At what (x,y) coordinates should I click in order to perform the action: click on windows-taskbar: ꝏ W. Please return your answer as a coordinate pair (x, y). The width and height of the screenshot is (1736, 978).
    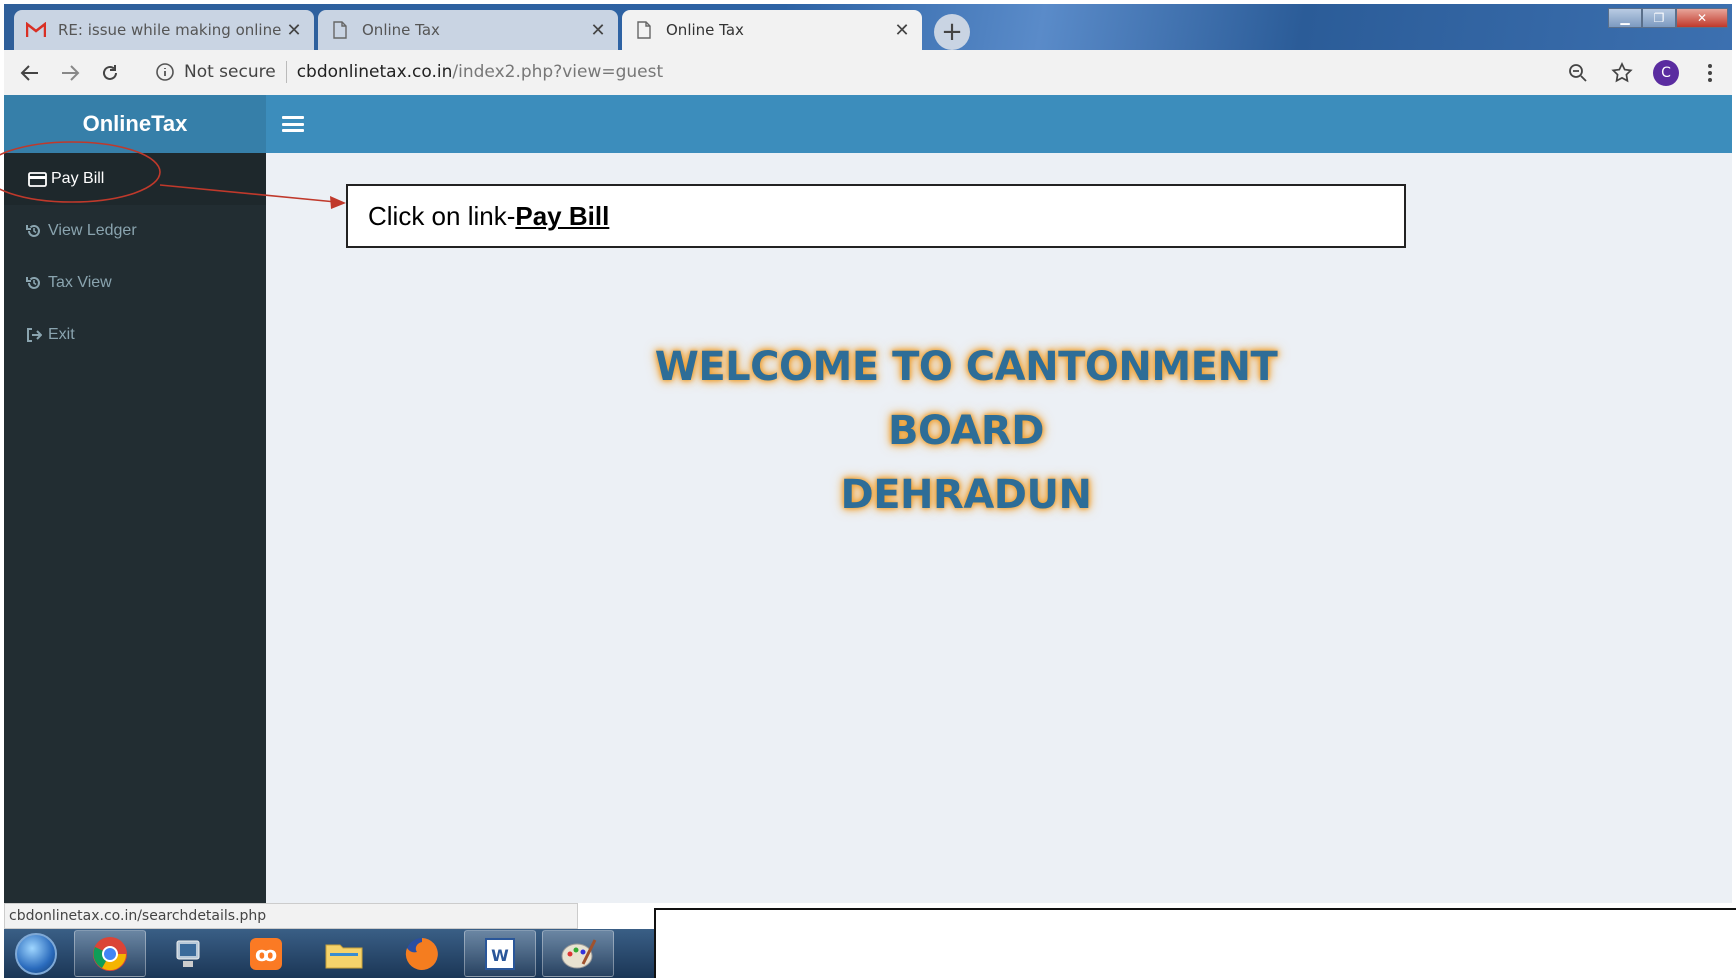
    Looking at the image, I should click on (329, 953).